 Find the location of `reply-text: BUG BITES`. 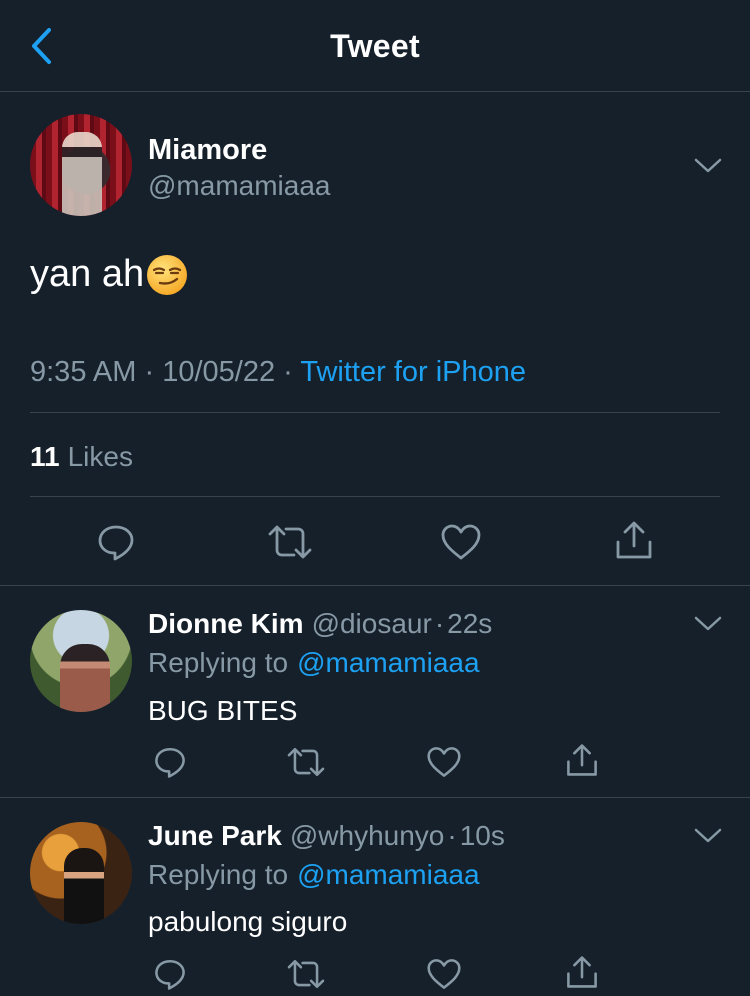

reply-text: BUG BITES is located at coordinates (223, 710).